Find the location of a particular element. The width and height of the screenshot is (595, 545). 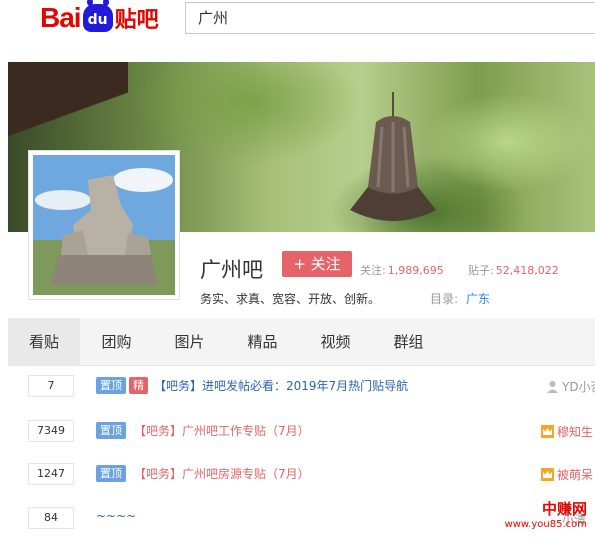

watermark-title: 中赚网 is located at coordinates (564, 509).